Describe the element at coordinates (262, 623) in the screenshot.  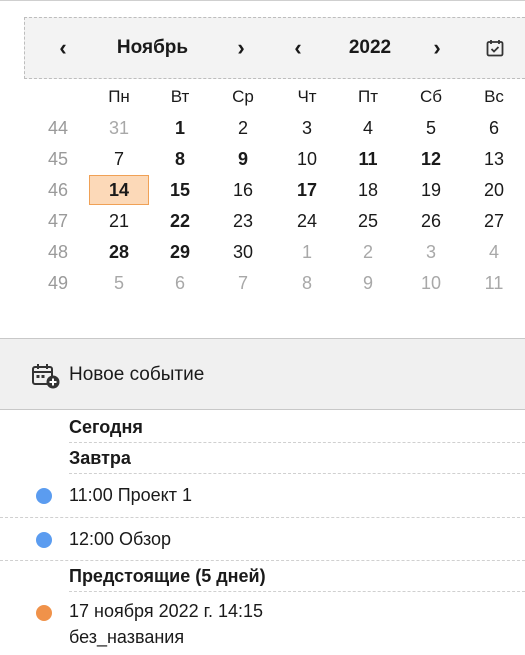
I see `event-item: 17 ноября 2022 г. 14:15 без_названия` at that location.